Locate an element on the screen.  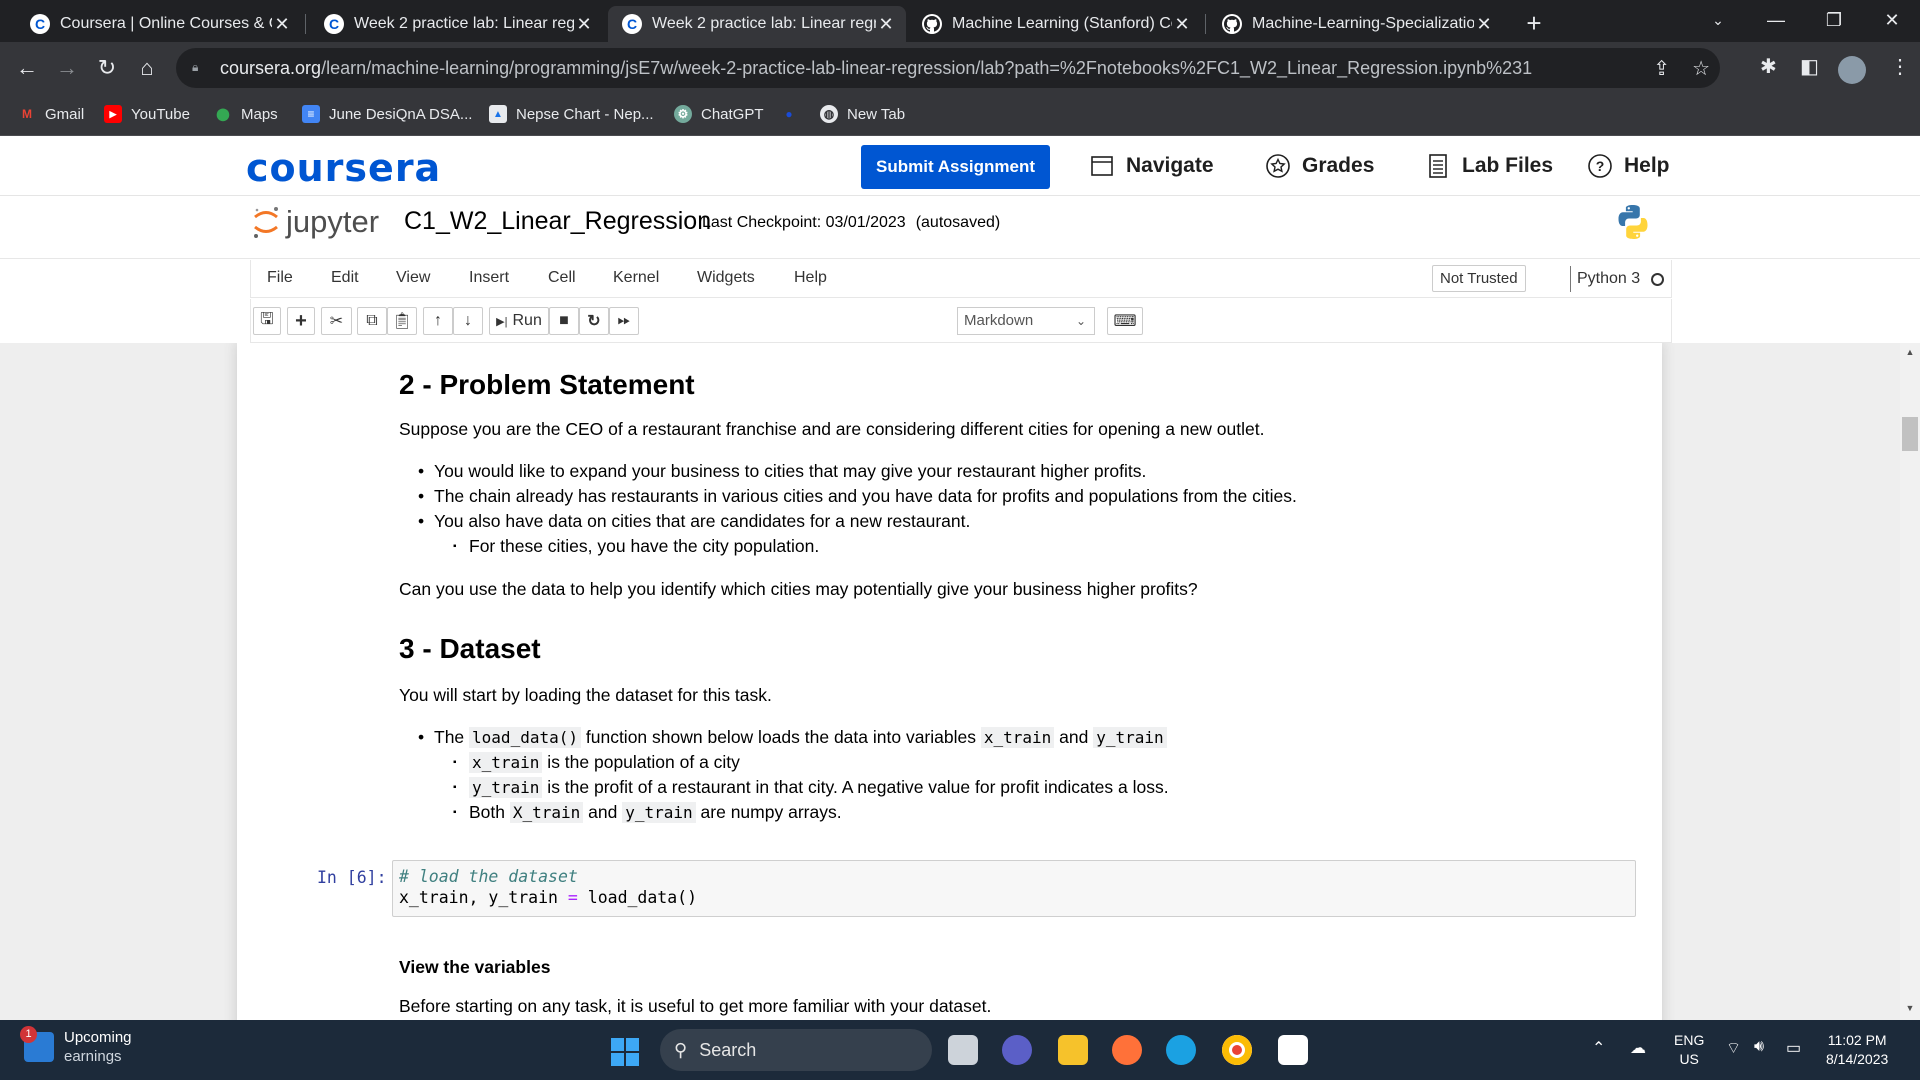
teams-chat-icon is located at coordinates (1017, 1050).